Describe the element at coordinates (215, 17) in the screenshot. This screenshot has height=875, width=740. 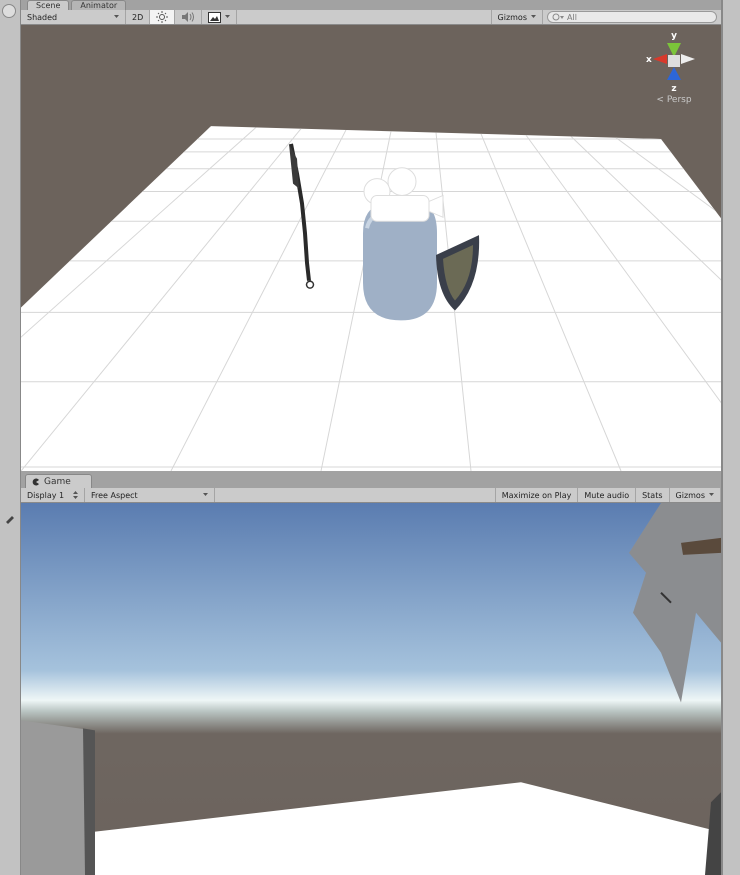
I see `image-icon` at that location.